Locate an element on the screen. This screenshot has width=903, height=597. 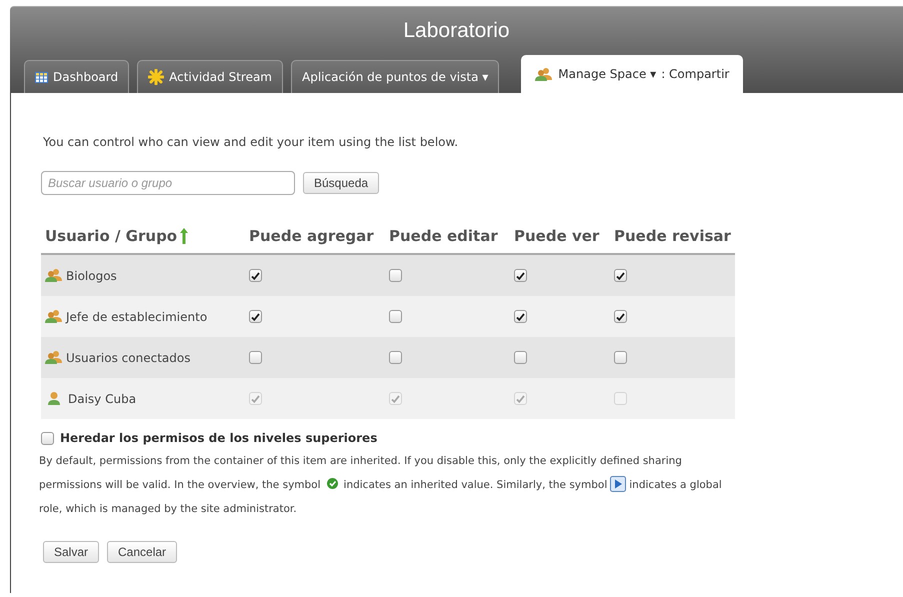
column-header: Puede revisar is located at coordinates (672, 236).